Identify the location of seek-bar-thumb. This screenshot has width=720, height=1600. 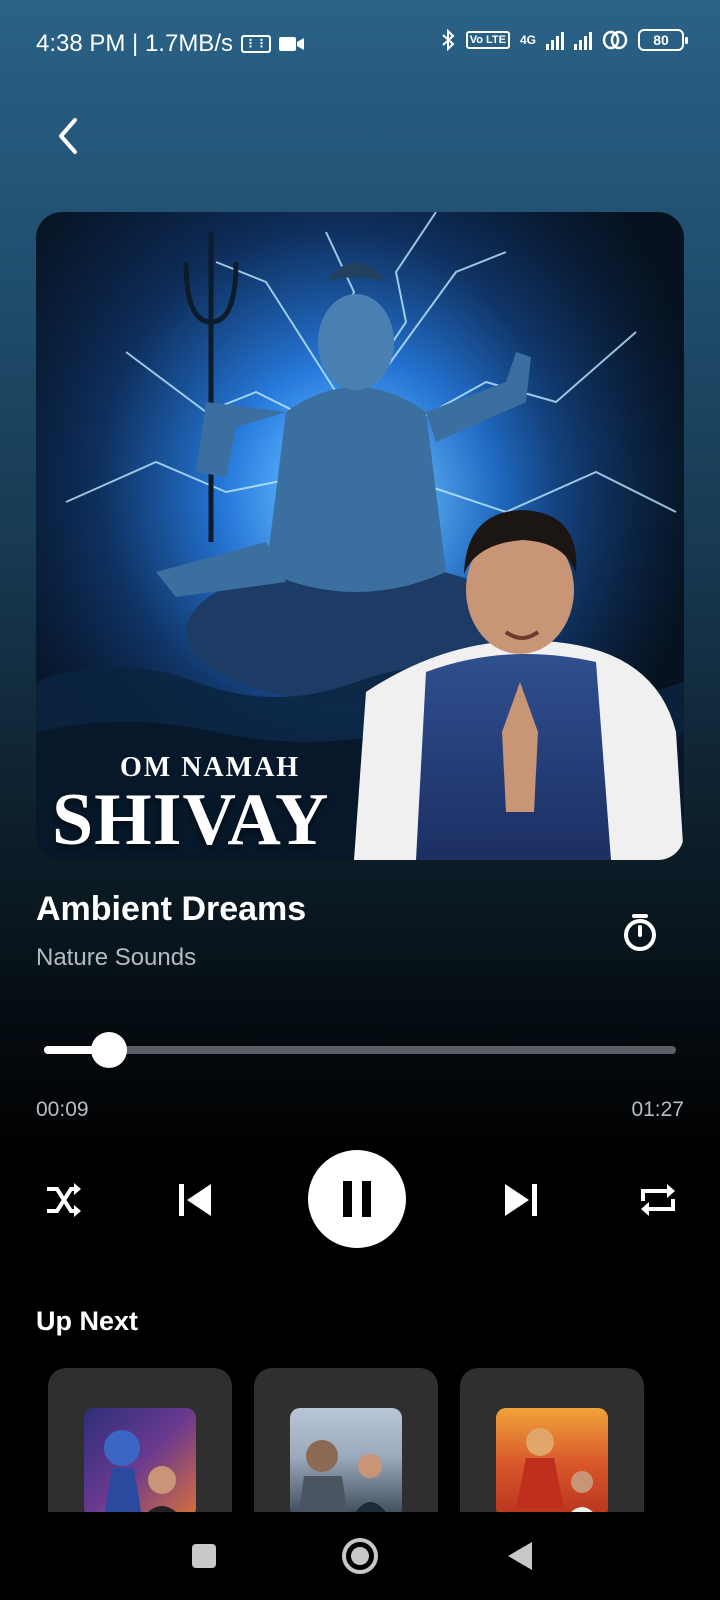
(109, 1050).